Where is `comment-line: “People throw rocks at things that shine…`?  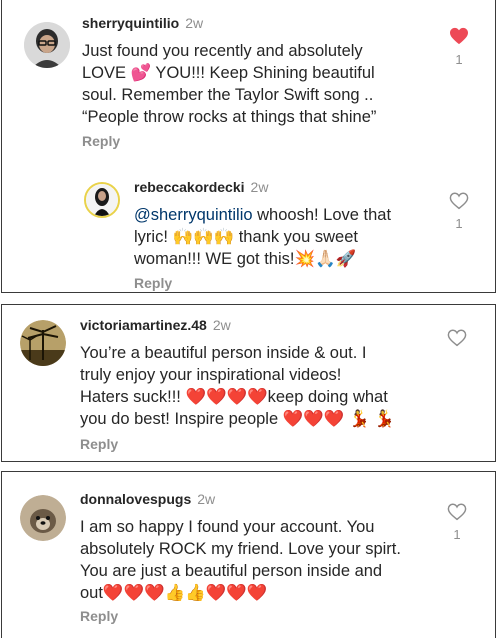 comment-line: “People throw rocks at things that shine… is located at coordinates (229, 117).